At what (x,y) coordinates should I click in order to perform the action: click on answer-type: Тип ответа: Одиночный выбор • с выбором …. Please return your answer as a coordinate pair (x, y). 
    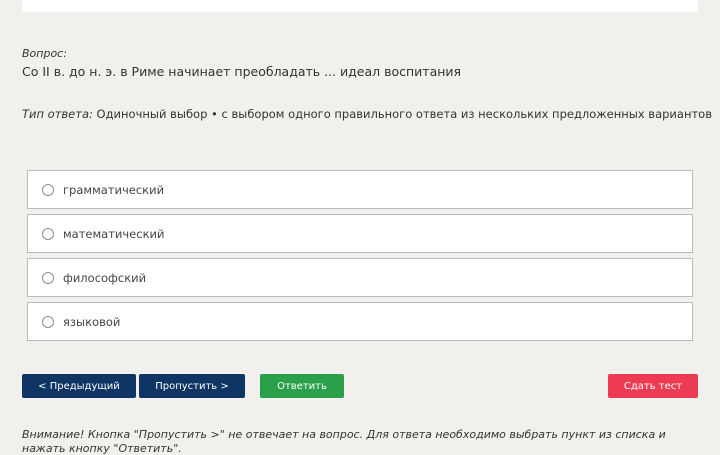
    Looking at the image, I should click on (367, 114).